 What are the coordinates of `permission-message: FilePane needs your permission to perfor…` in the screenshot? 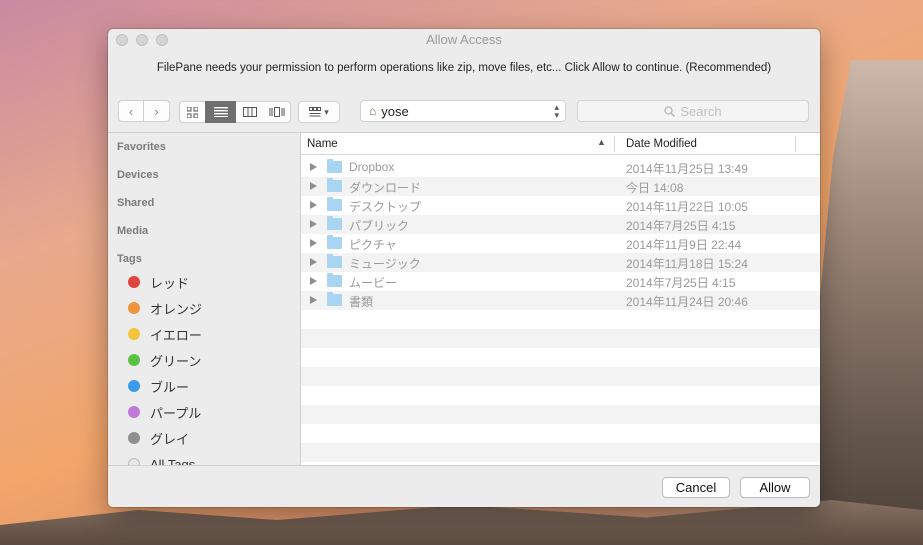 It's located at (464, 68).